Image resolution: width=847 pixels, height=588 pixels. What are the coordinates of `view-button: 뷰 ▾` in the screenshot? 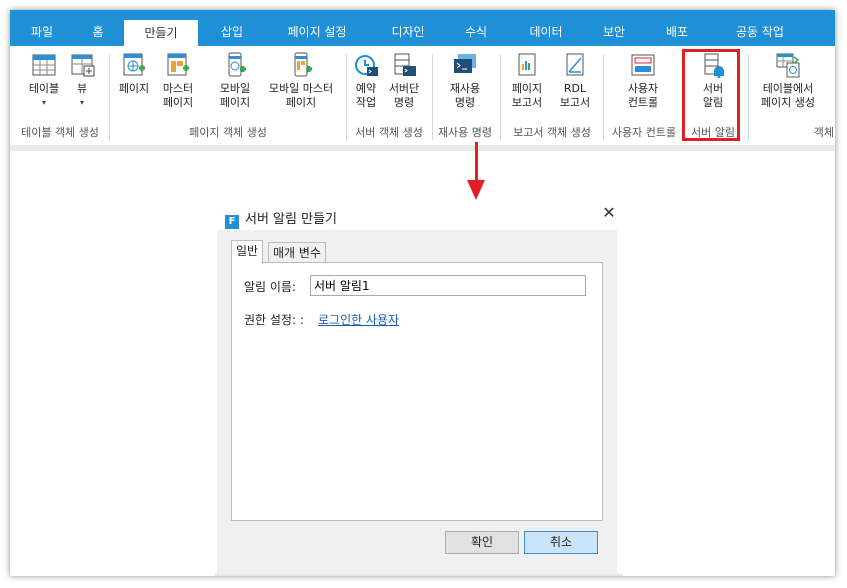 It's located at (82, 81).